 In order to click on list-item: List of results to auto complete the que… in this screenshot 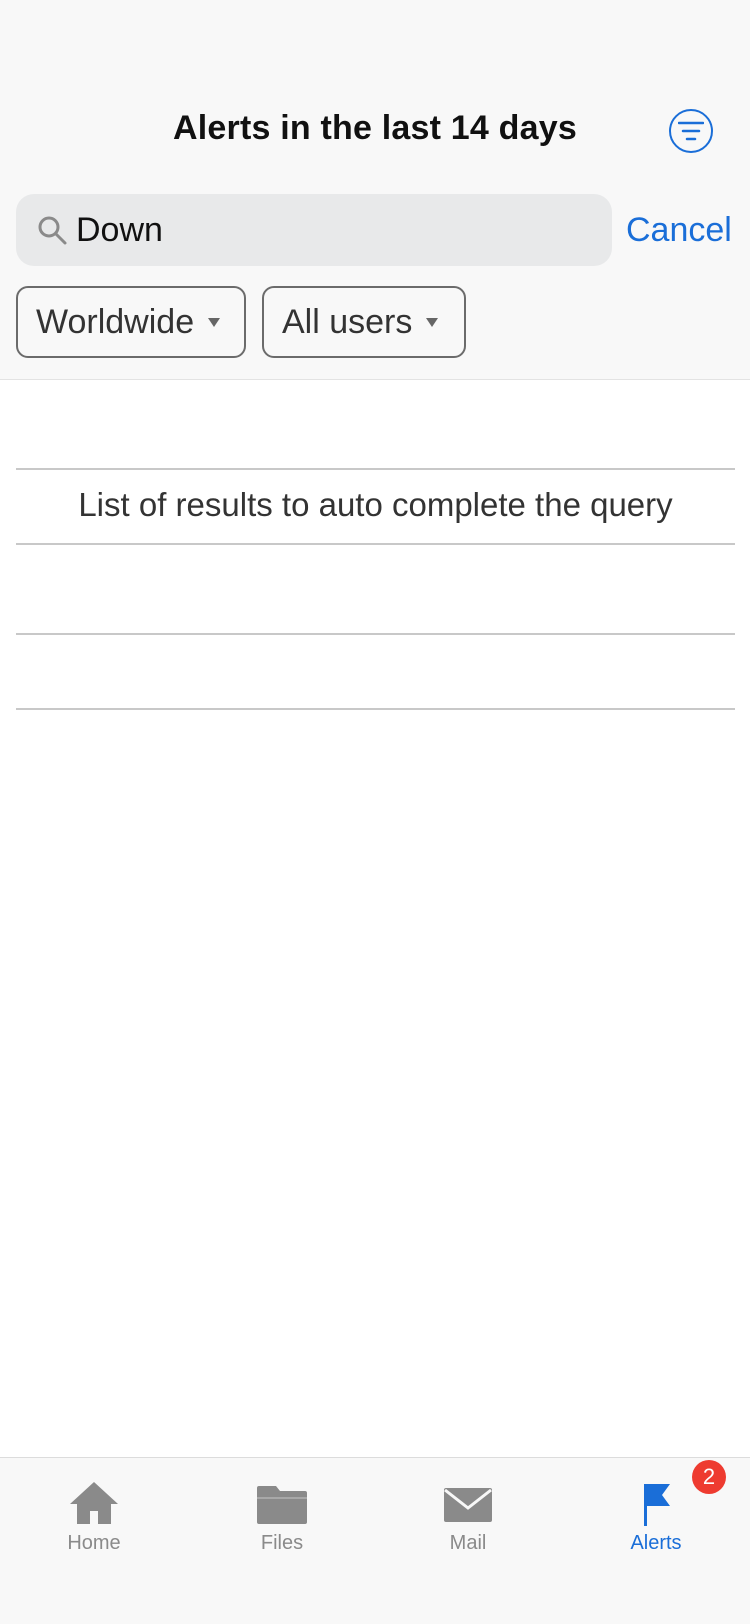, I will do `click(375, 507)`.